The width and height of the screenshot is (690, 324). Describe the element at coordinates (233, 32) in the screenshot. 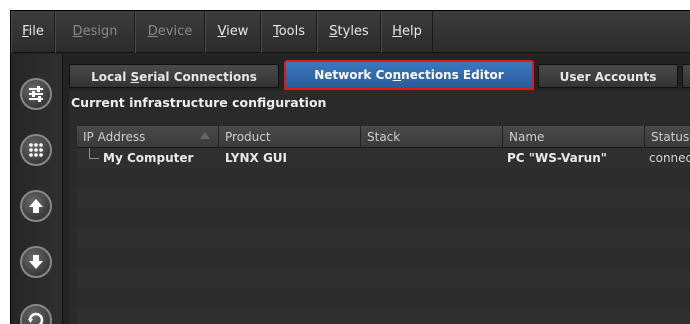

I see `menu-view: View` at that location.